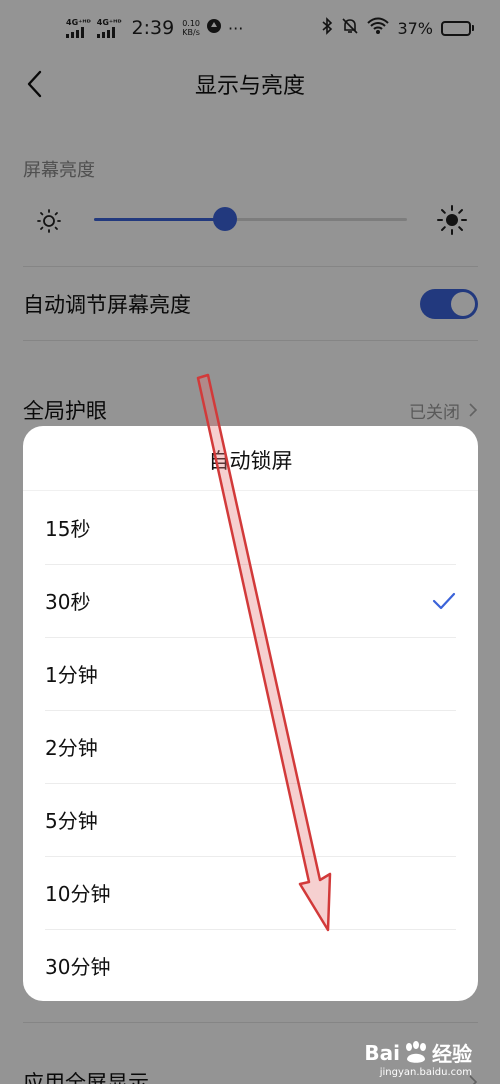 The width and height of the screenshot is (500, 1084). What do you see at coordinates (250, 600) in the screenshot?
I see `lock-option-30s: 30秒` at bounding box center [250, 600].